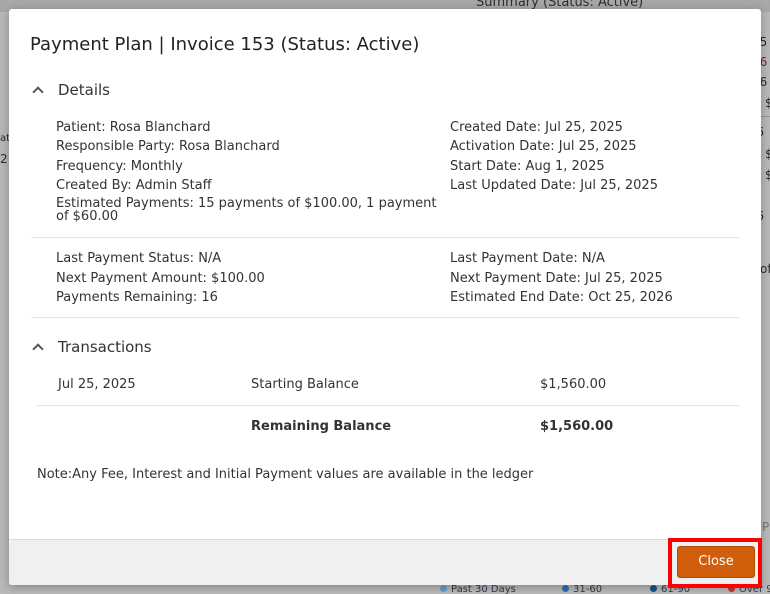 This screenshot has height=594, width=770. Describe the element at coordinates (527, 166) in the screenshot. I see `start-date-field: Start Date: Aug 1, 2025` at that location.